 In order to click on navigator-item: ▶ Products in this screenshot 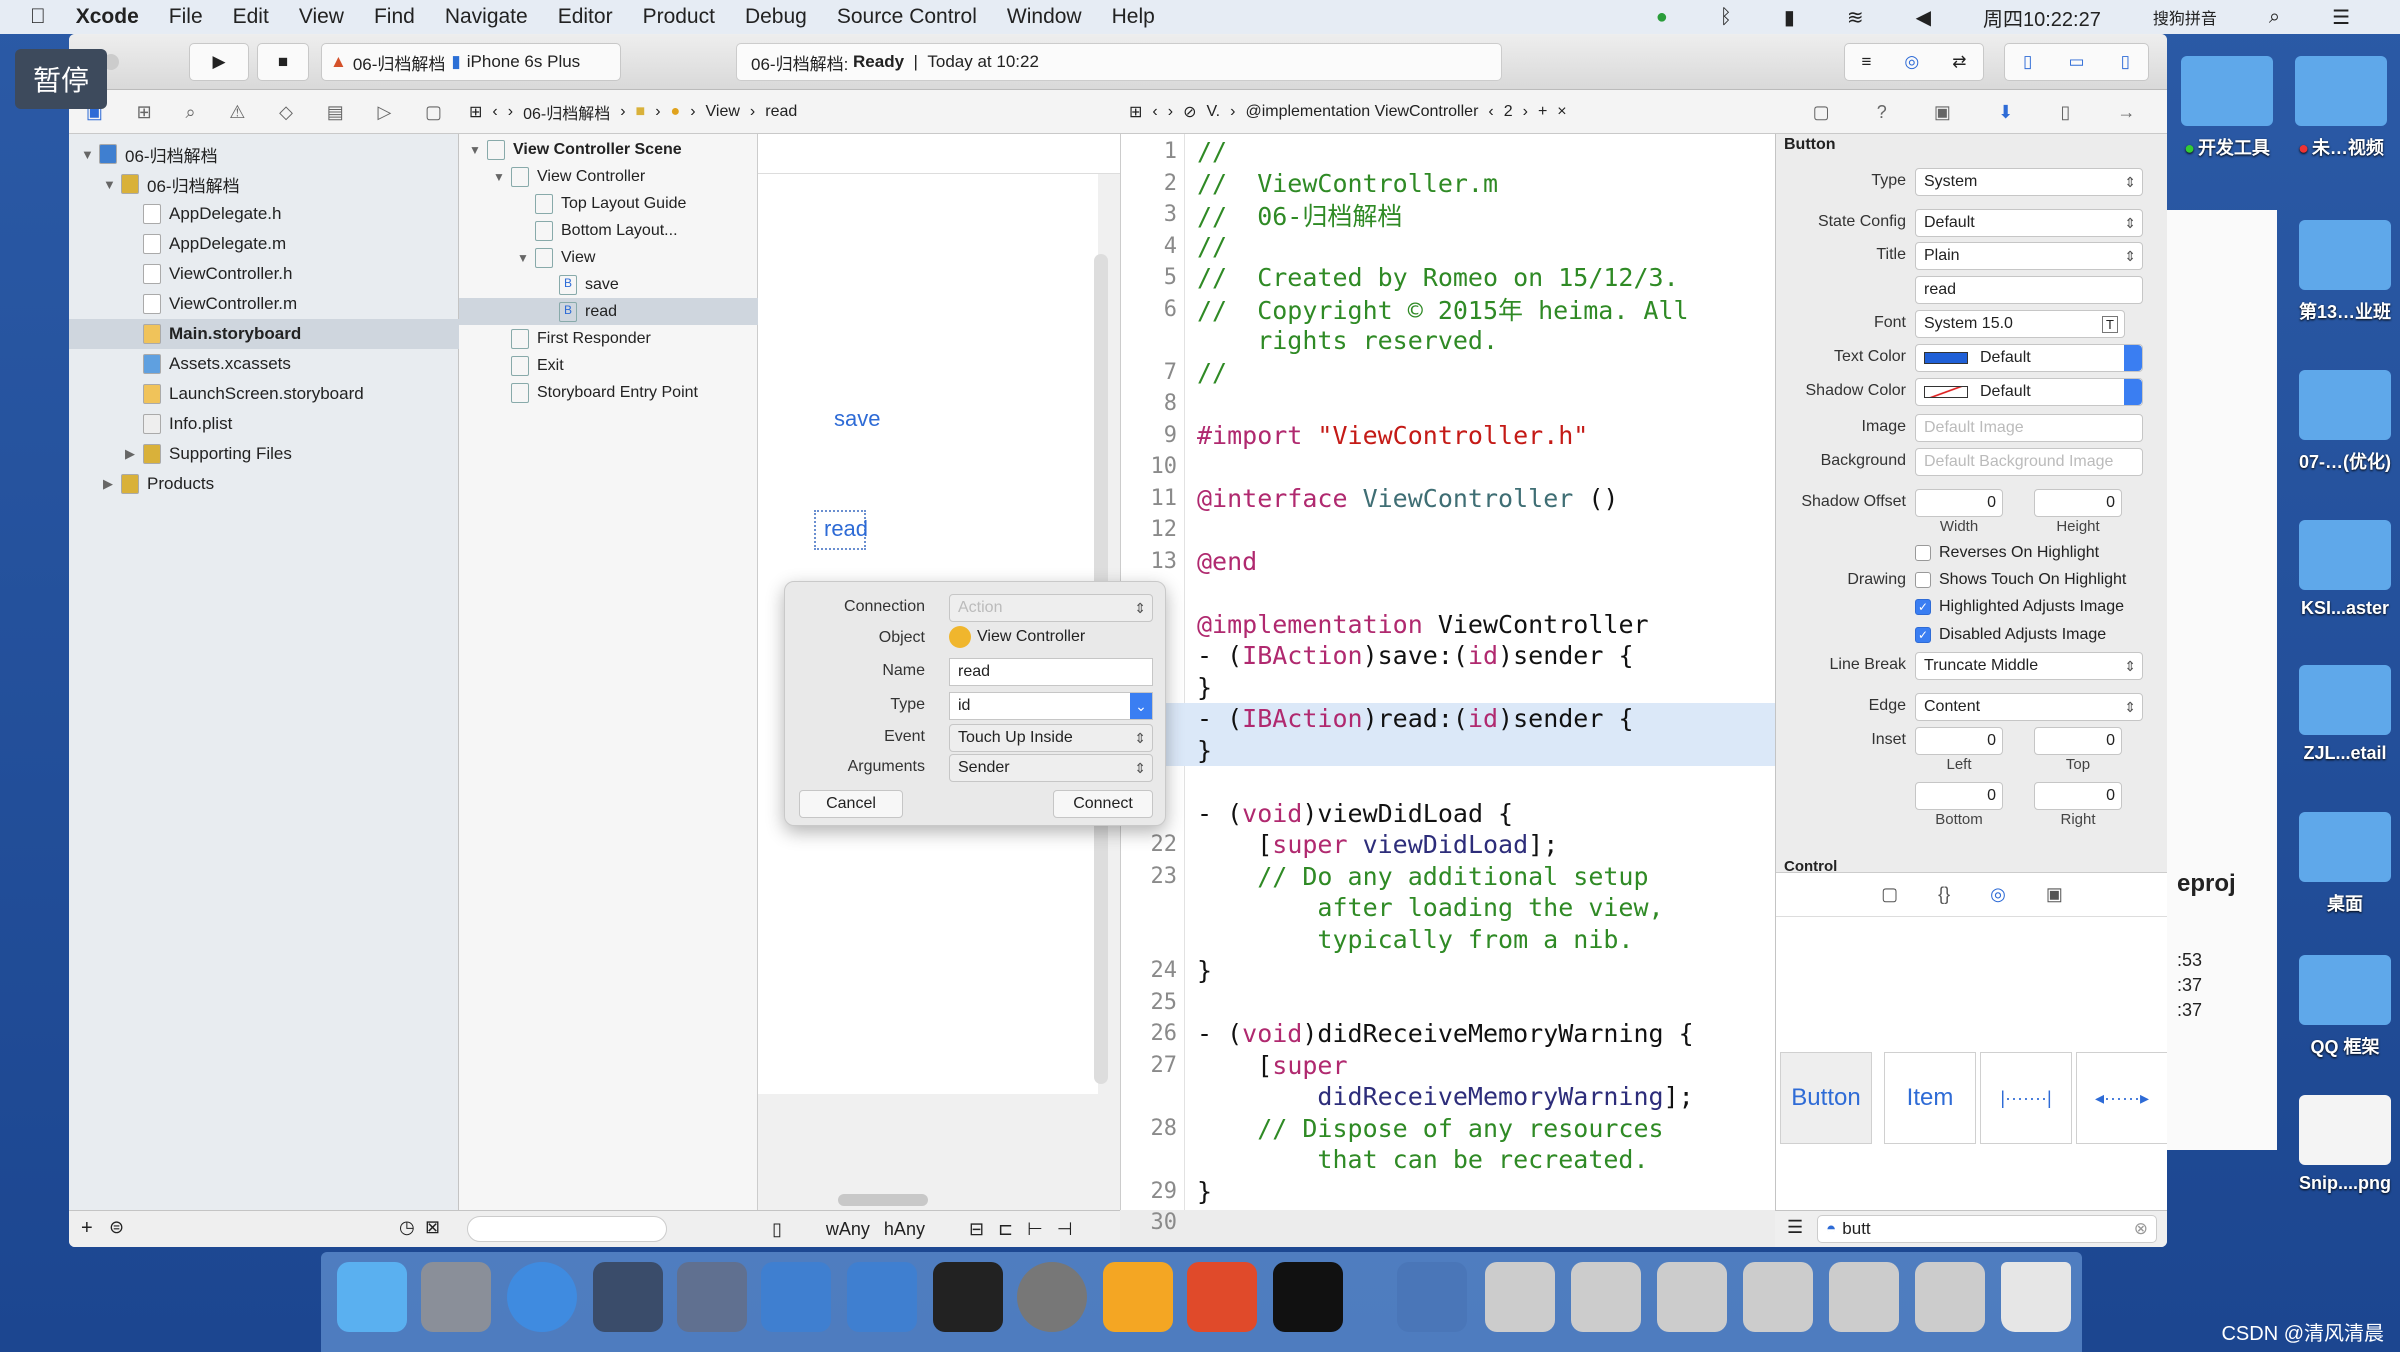, I will do `click(264, 484)`.